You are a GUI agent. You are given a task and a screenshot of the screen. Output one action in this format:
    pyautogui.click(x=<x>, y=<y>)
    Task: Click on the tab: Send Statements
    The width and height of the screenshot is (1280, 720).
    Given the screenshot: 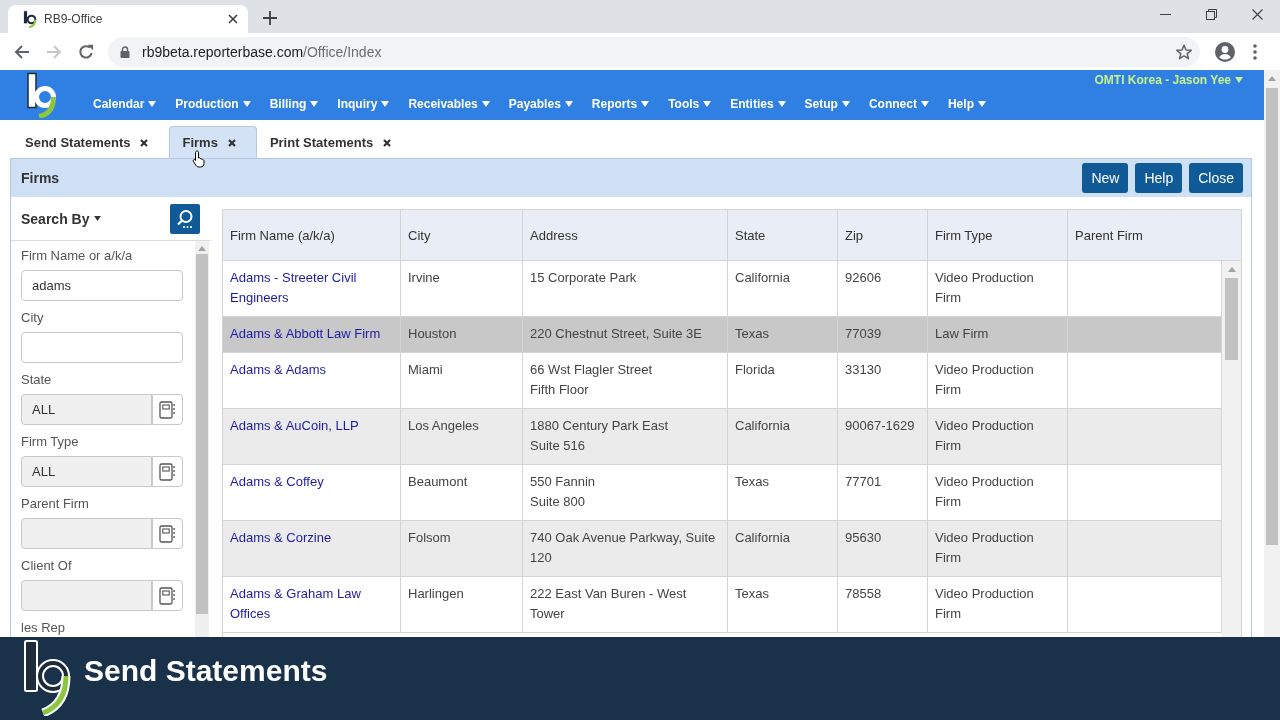 What is the action you would take?
    pyautogui.click(x=91, y=142)
    